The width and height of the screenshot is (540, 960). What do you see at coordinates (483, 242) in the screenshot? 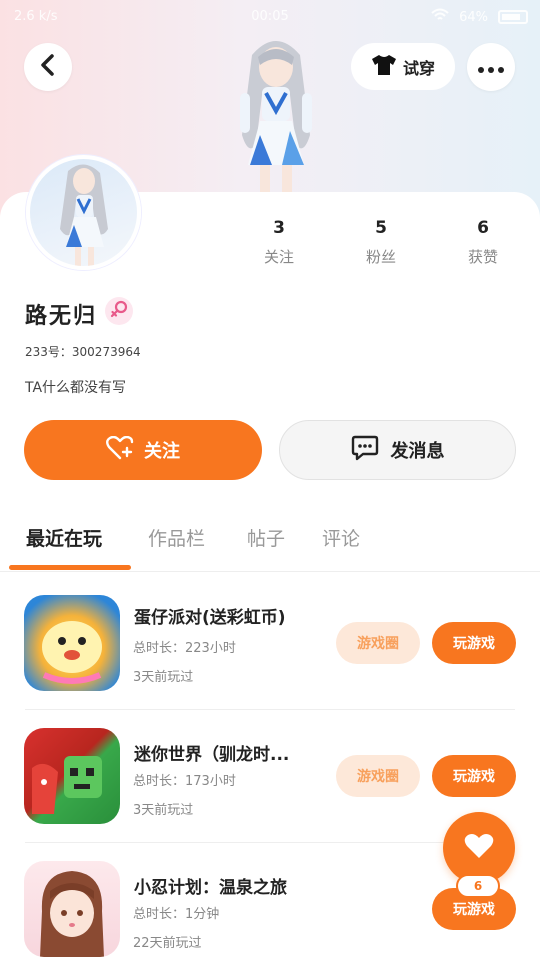
I see `stat-likes: 6 获赞` at bounding box center [483, 242].